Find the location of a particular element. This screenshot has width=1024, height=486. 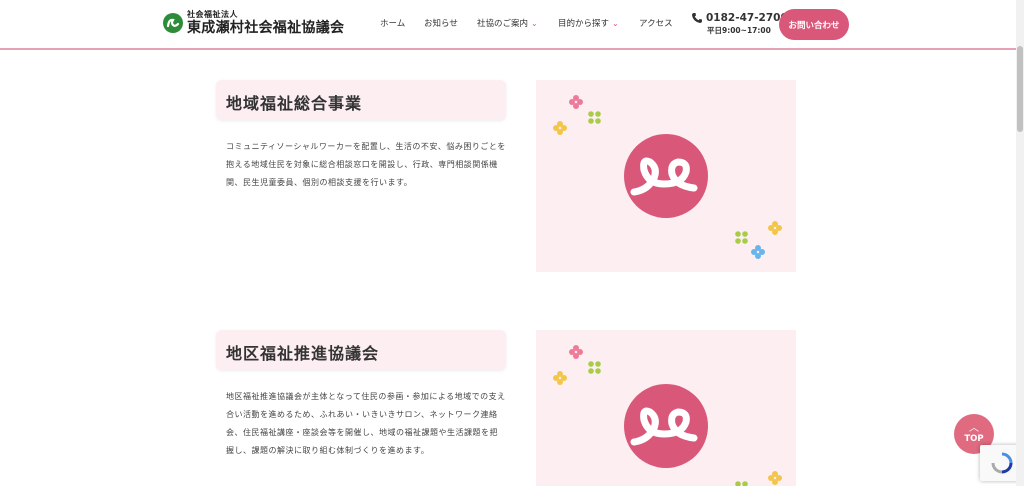

section-title-box: 地区福祉推進協議会 is located at coordinates (361, 350).